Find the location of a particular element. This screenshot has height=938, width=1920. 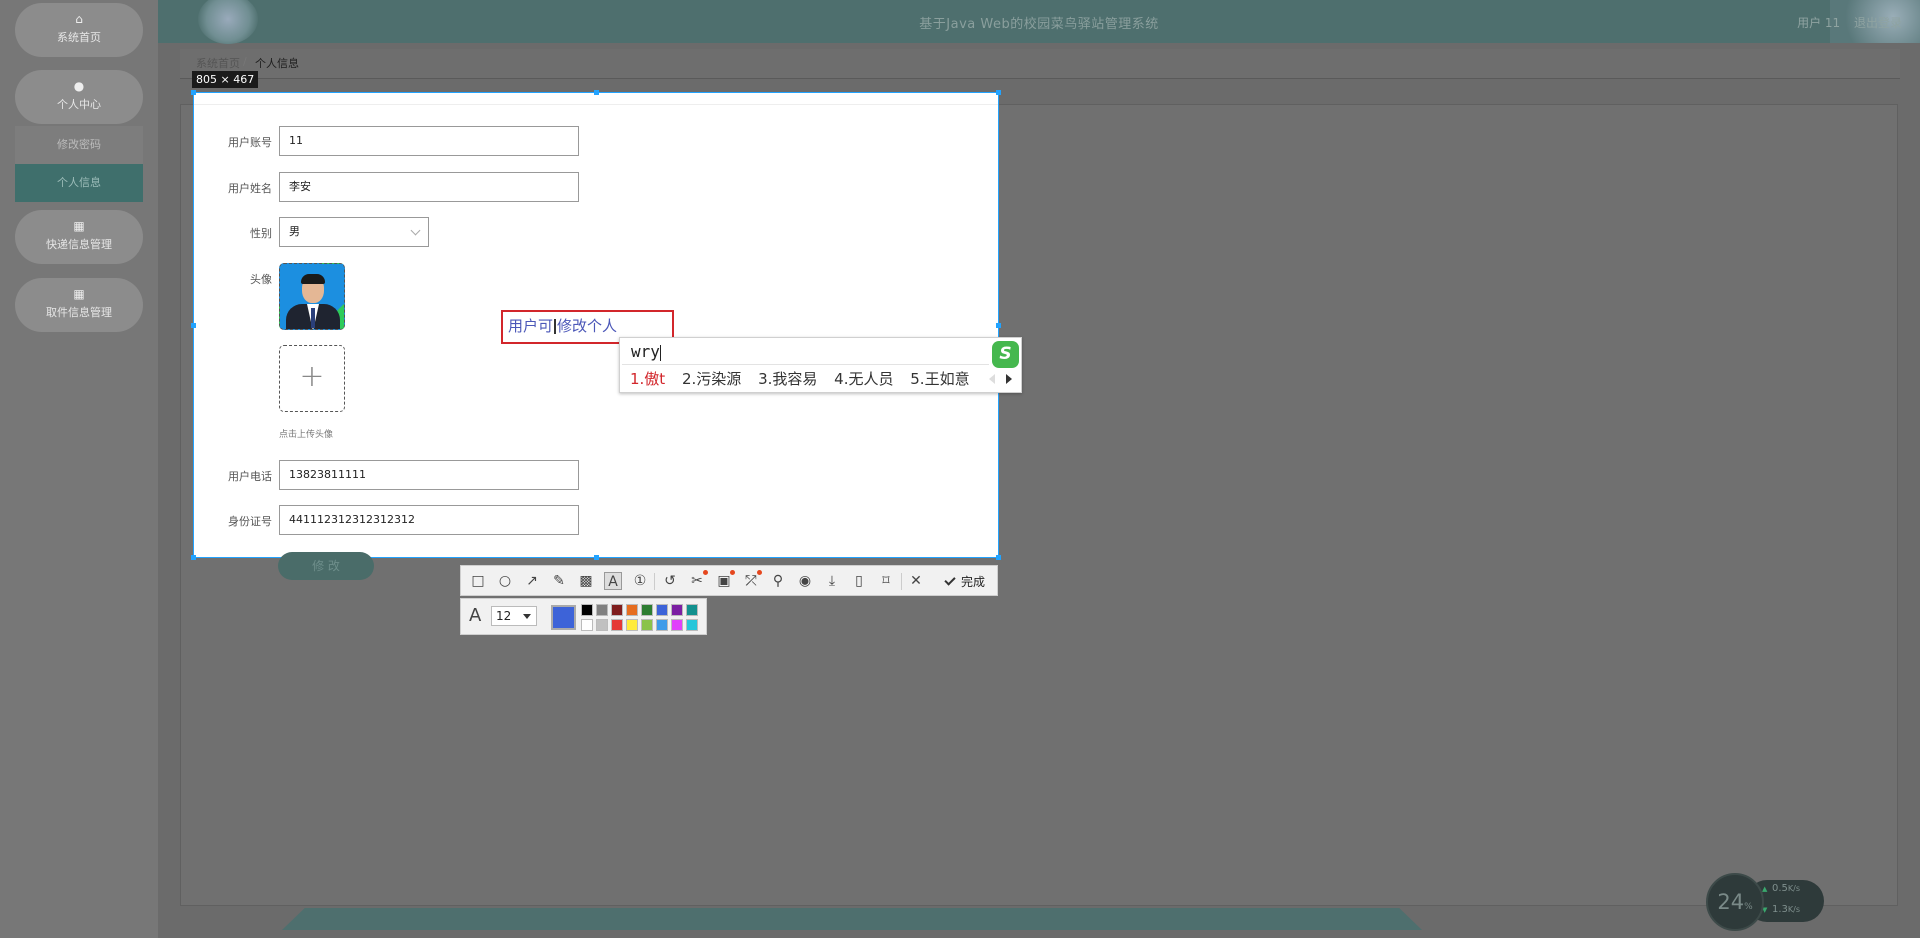

text-icon: A is located at coordinates (613, 581).